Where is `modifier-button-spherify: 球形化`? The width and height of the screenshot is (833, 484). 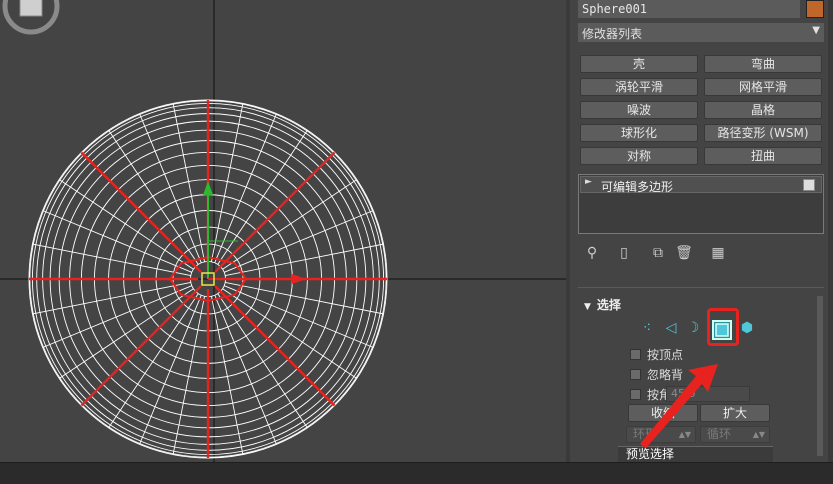
modifier-button-spherify: 球形化 is located at coordinates (639, 133).